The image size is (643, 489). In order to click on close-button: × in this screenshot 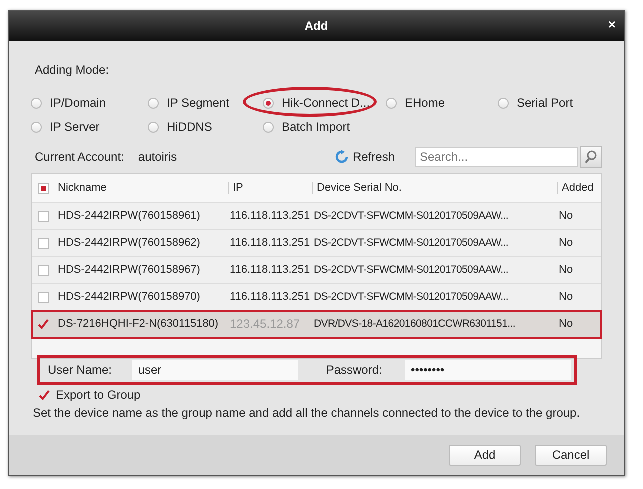, I will do `click(612, 24)`.